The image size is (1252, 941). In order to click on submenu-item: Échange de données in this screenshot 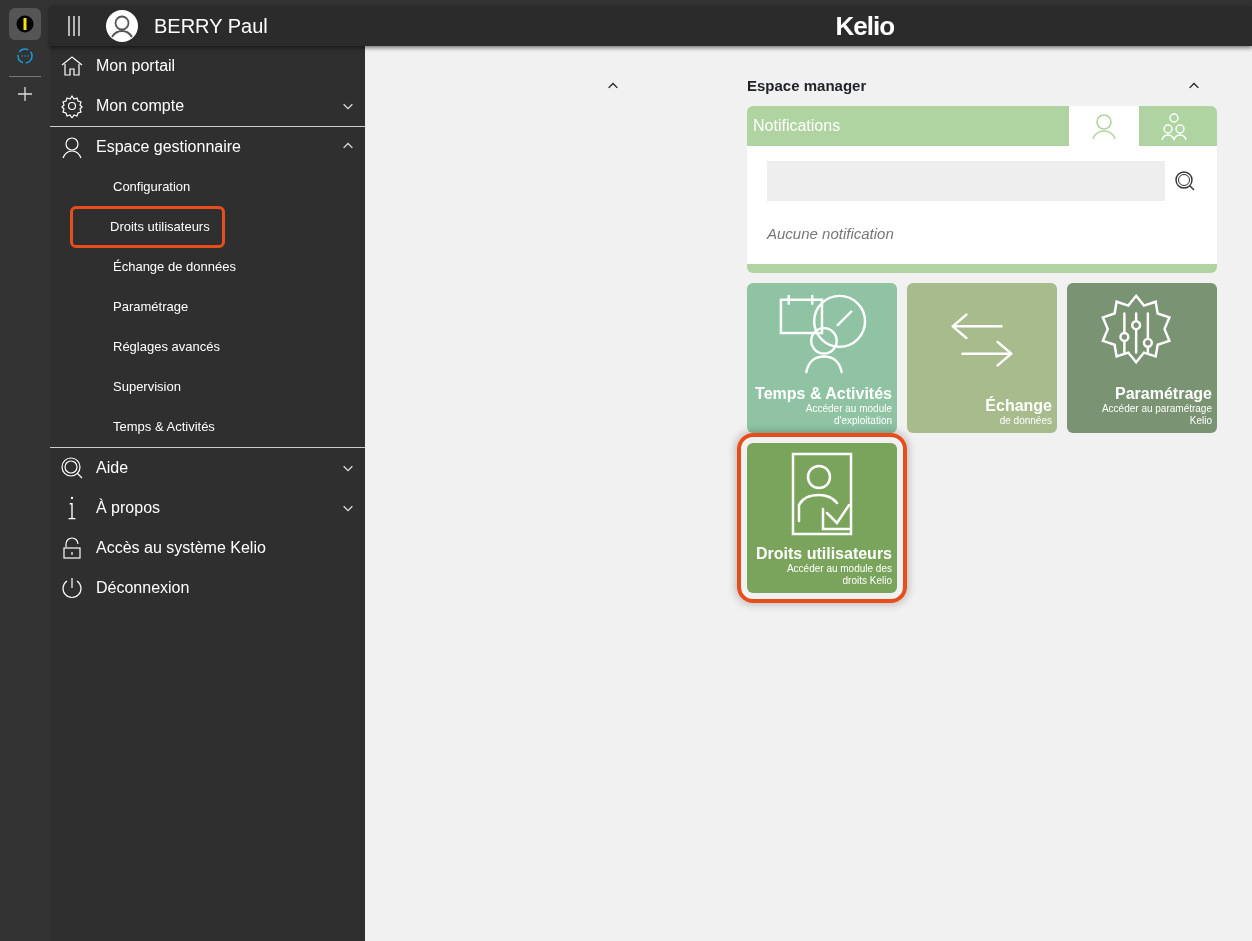, I will do `click(160, 267)`.